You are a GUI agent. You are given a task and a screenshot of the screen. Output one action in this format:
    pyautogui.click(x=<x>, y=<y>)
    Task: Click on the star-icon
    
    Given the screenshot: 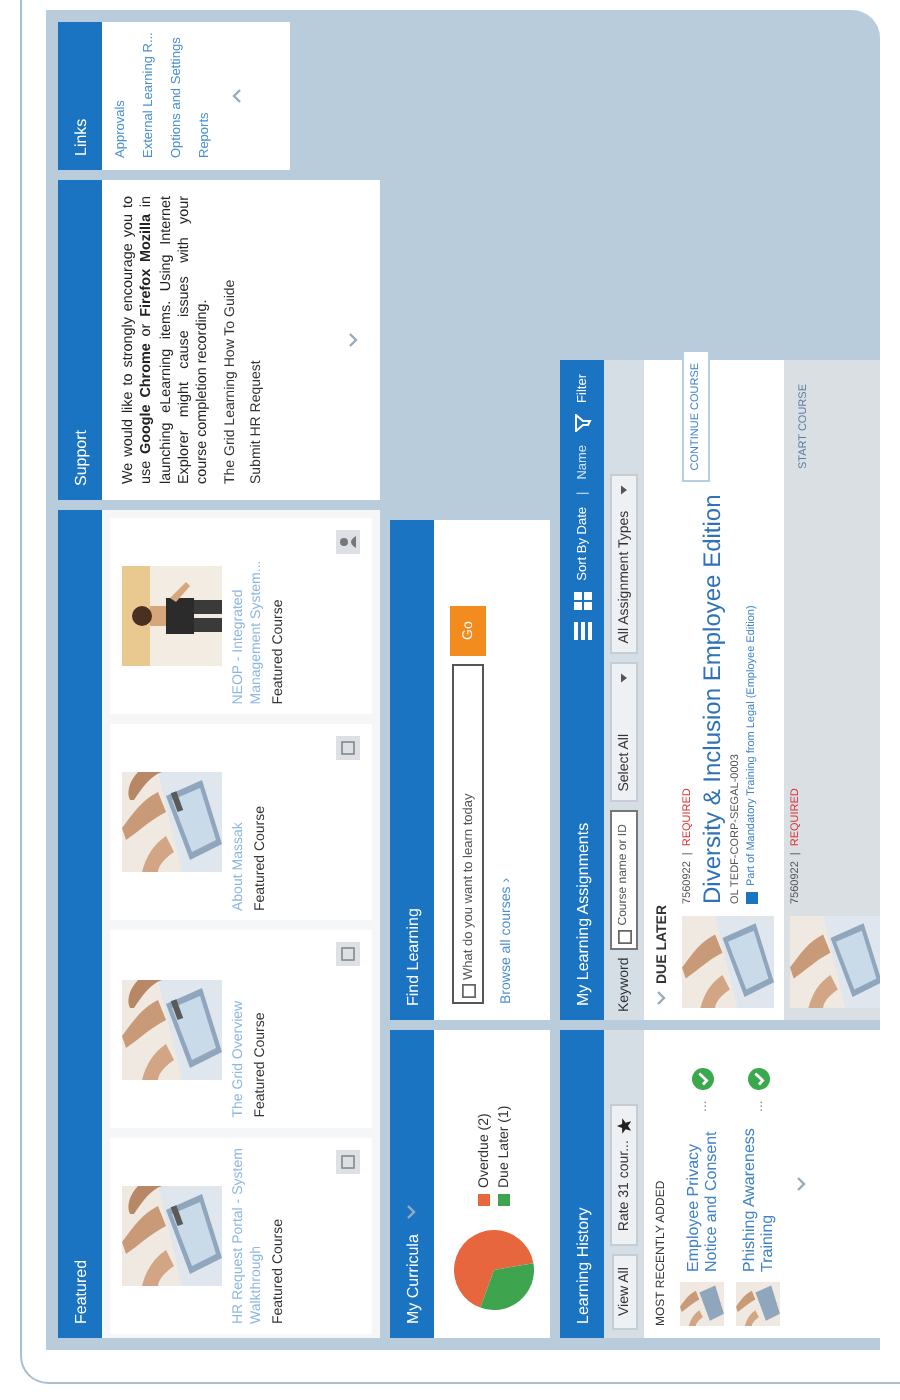 What is the action you would take?
    pyautogui.click(x=624, y=1126)
    